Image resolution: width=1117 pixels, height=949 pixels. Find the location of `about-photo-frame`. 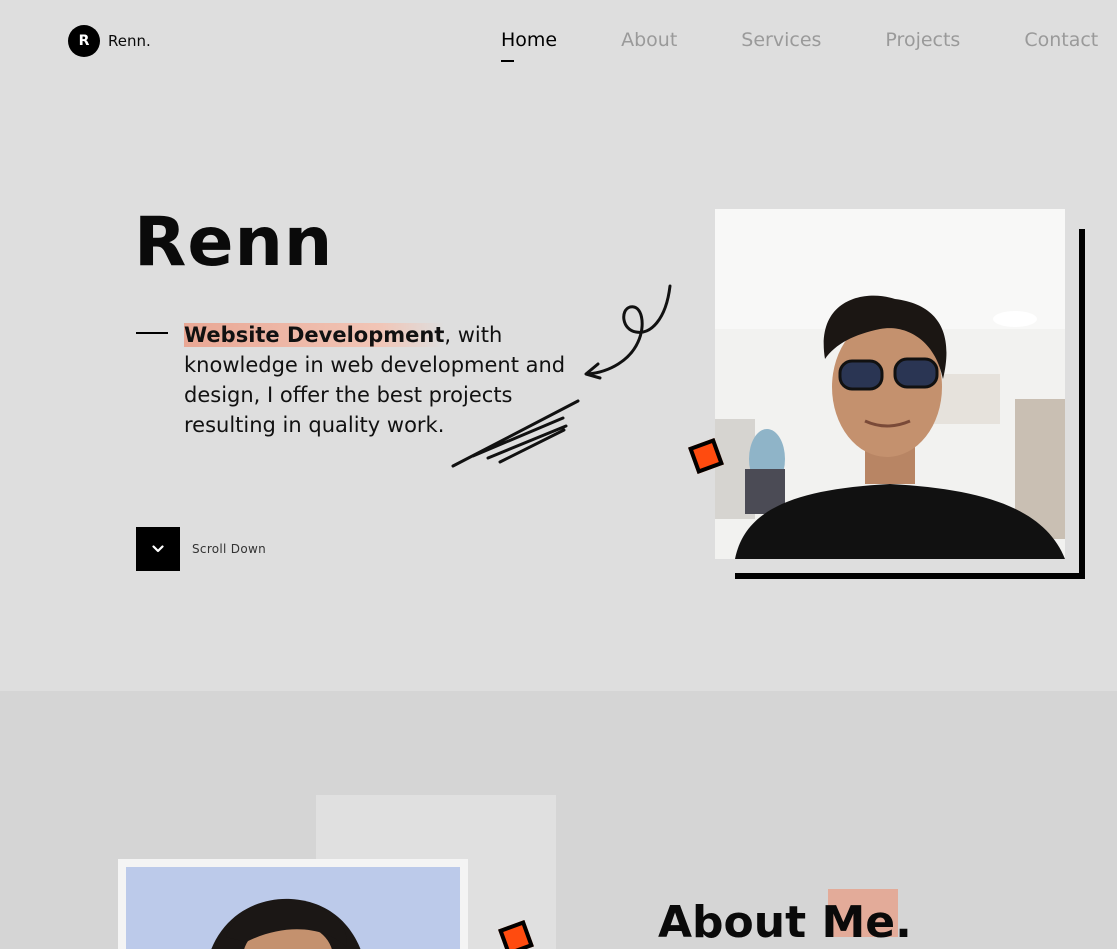

about-photo-frame is located at coordinates (293, 904).